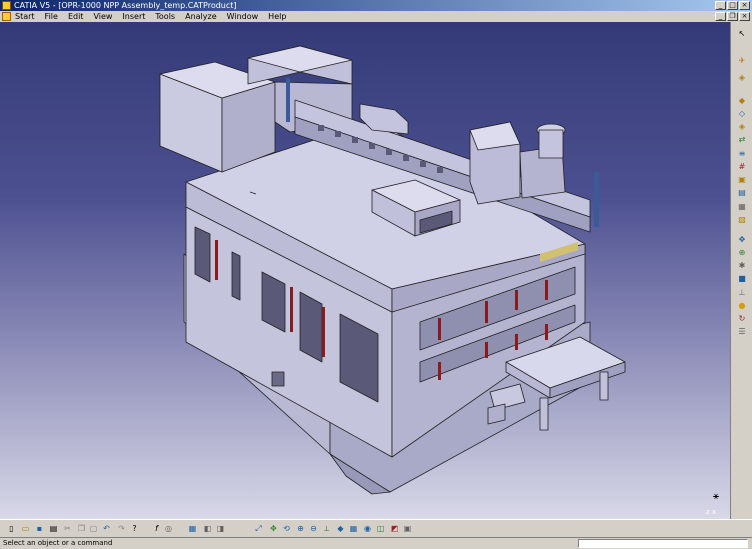 Image resolution: width=752 pixels, height=549 pixels. Describe the element at coordinates (742, 219) in the screenshot. I see `fast-multi-instantiation-icon: ▧` at that location.